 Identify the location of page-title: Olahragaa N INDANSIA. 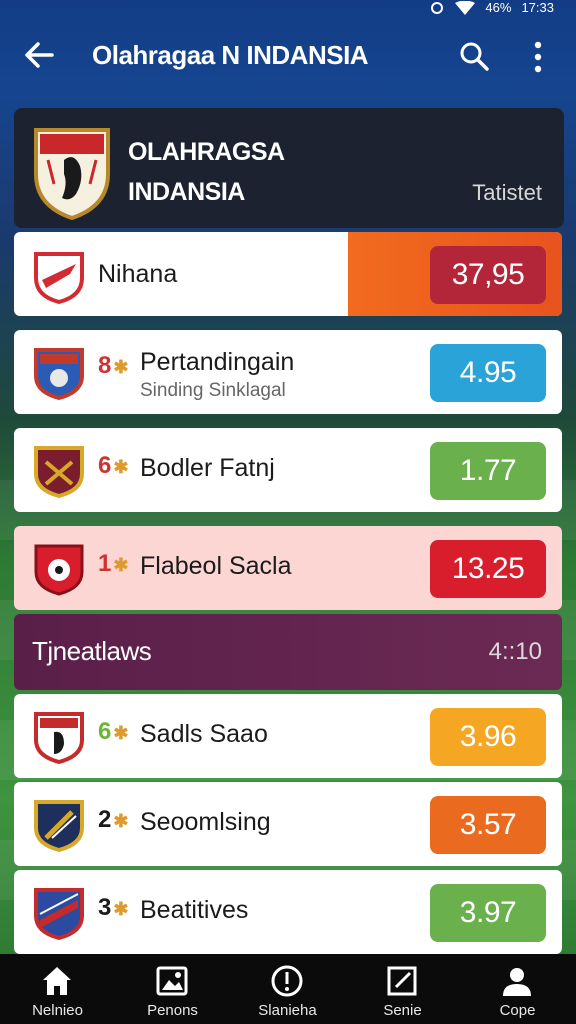
(230, 55).